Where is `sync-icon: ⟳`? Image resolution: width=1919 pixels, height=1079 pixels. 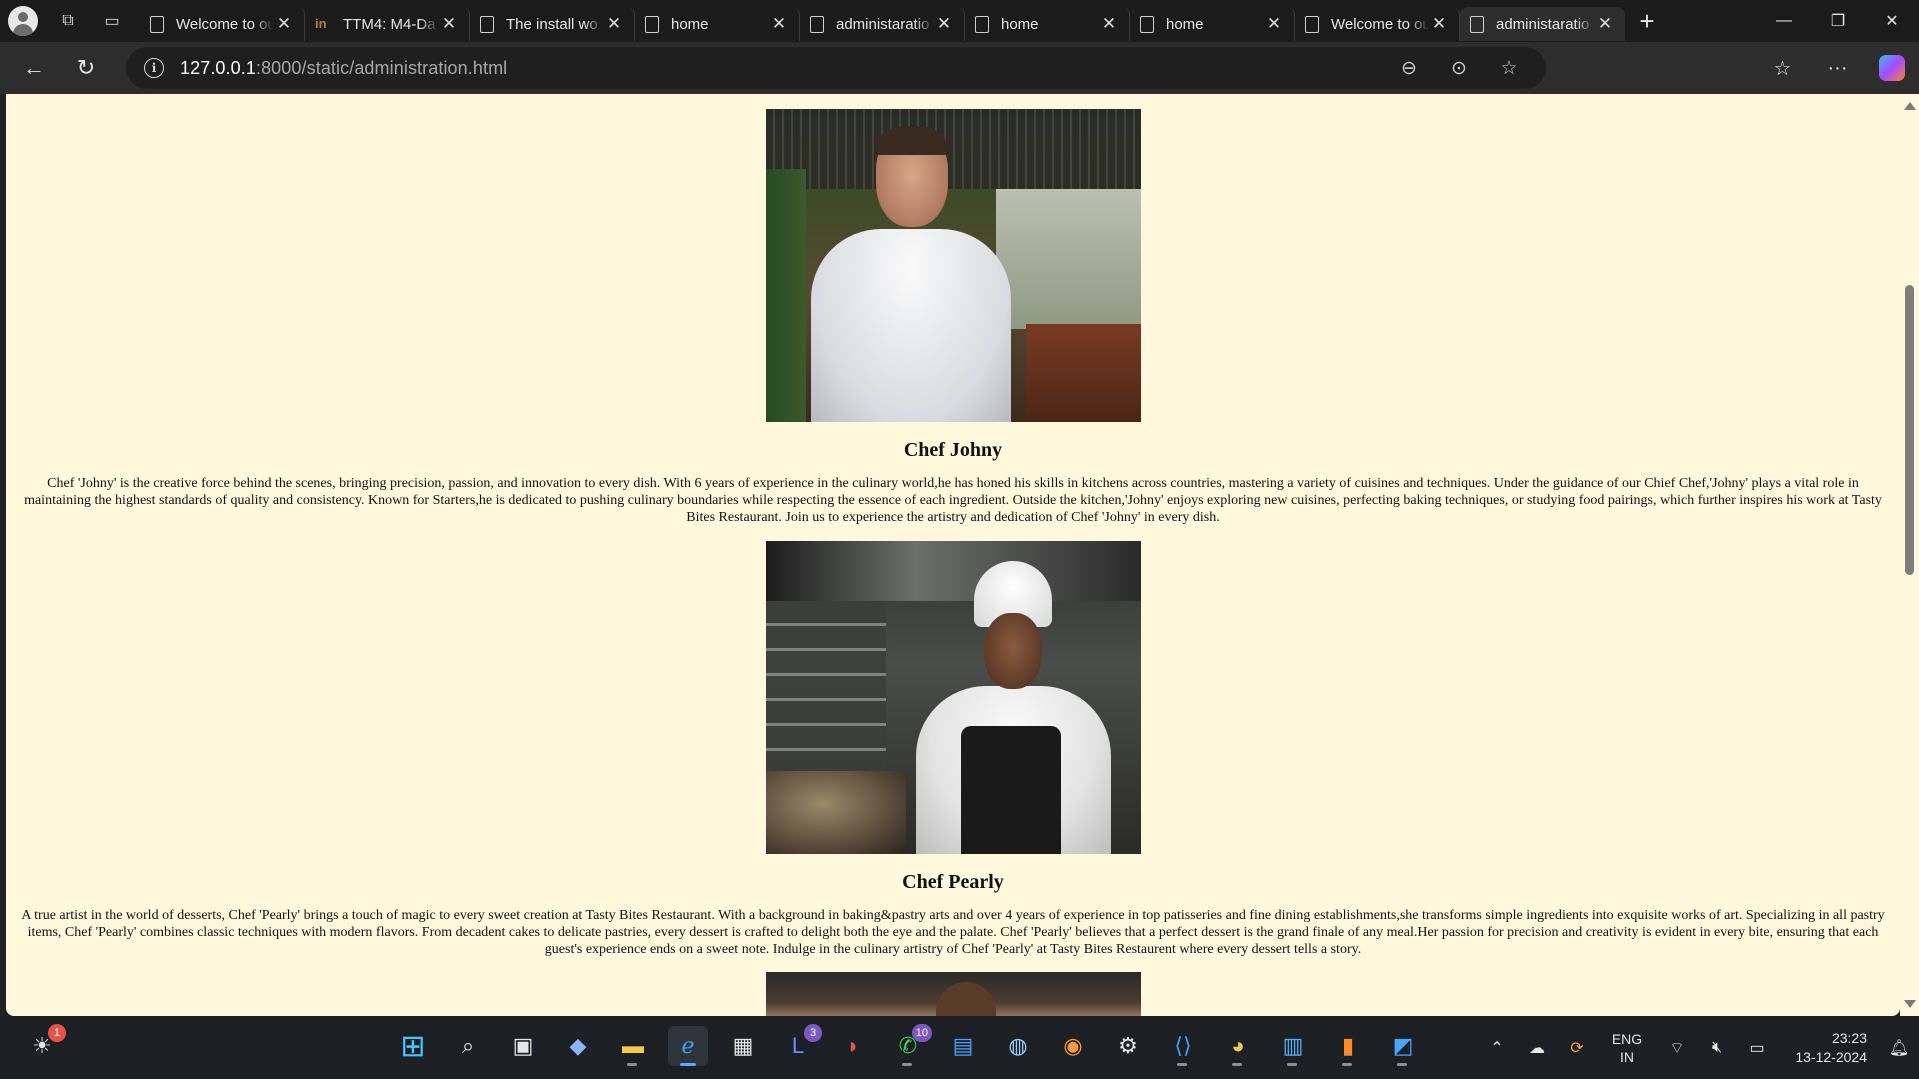 sync-icon: ⟳ is located at coordinates (1577, 1048).